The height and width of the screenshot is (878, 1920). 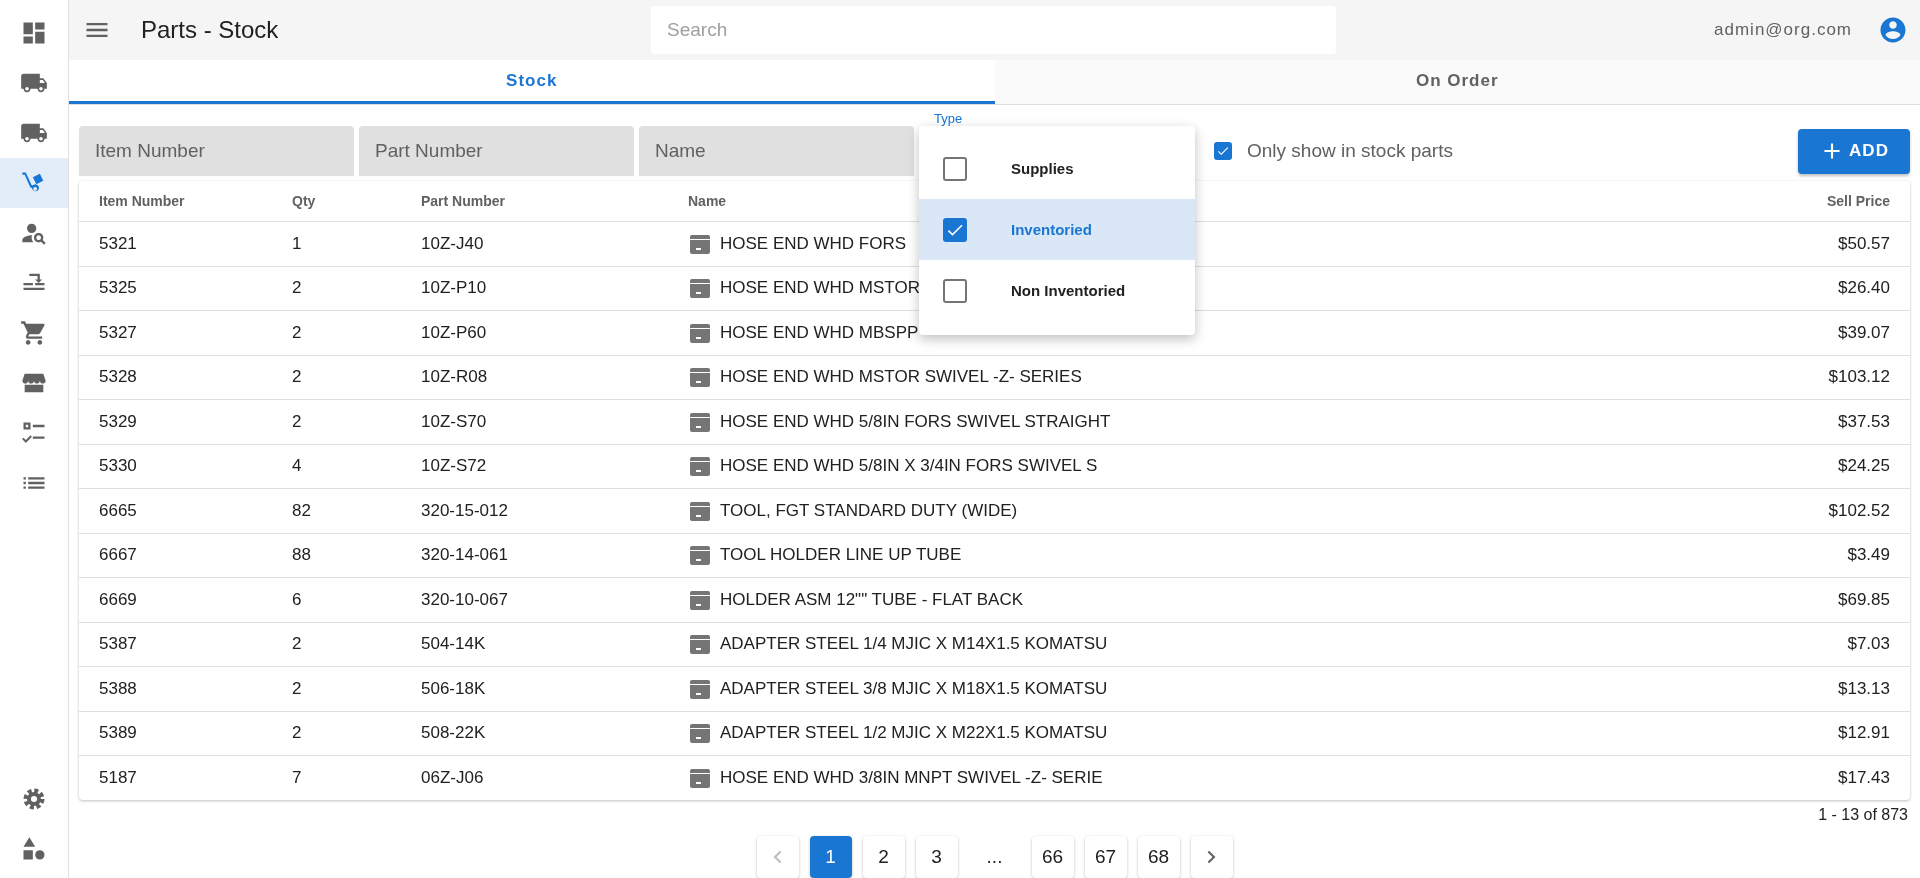 I want to click on table-cell-text: $37.53, so click(x=1863, y=421).